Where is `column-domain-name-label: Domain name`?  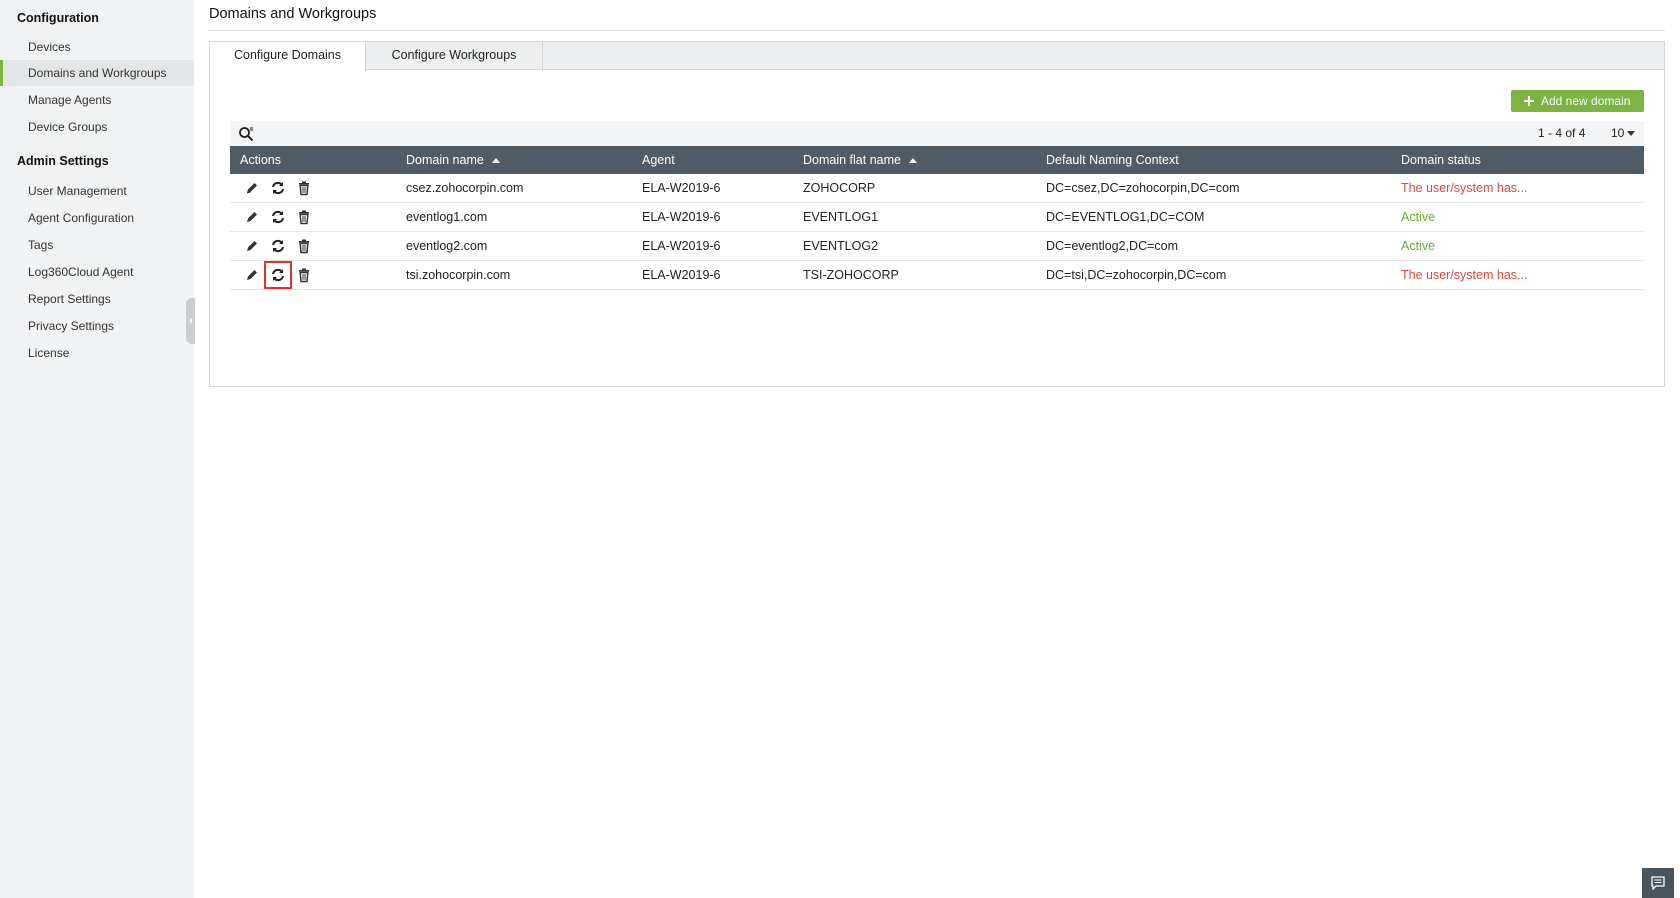
column-domain-name-label: Domain name is located at coordinates (445, 160).